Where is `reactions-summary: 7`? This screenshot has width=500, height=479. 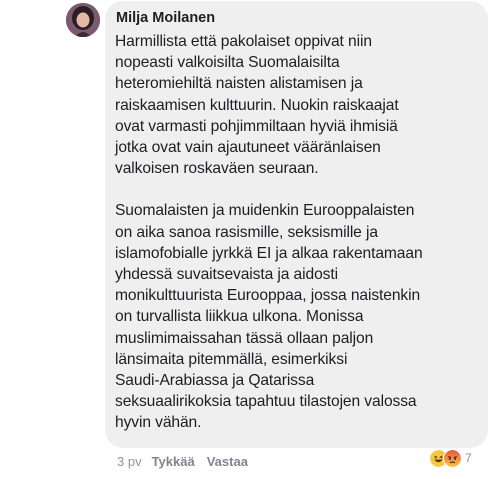
reactions-summary: 7 is located at coordinates (450, 458).